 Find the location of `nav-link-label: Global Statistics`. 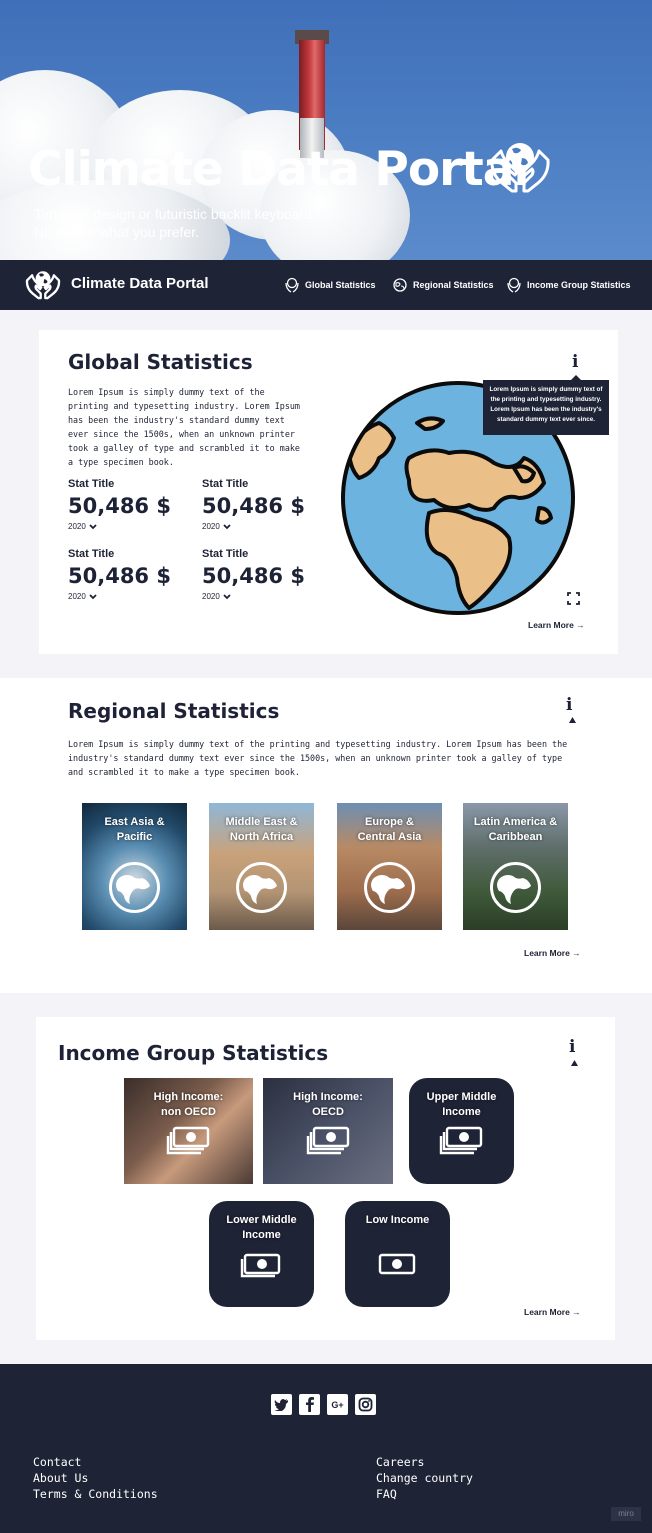

nav-link-label: Global Statistics is located at coordinates (340, 285).